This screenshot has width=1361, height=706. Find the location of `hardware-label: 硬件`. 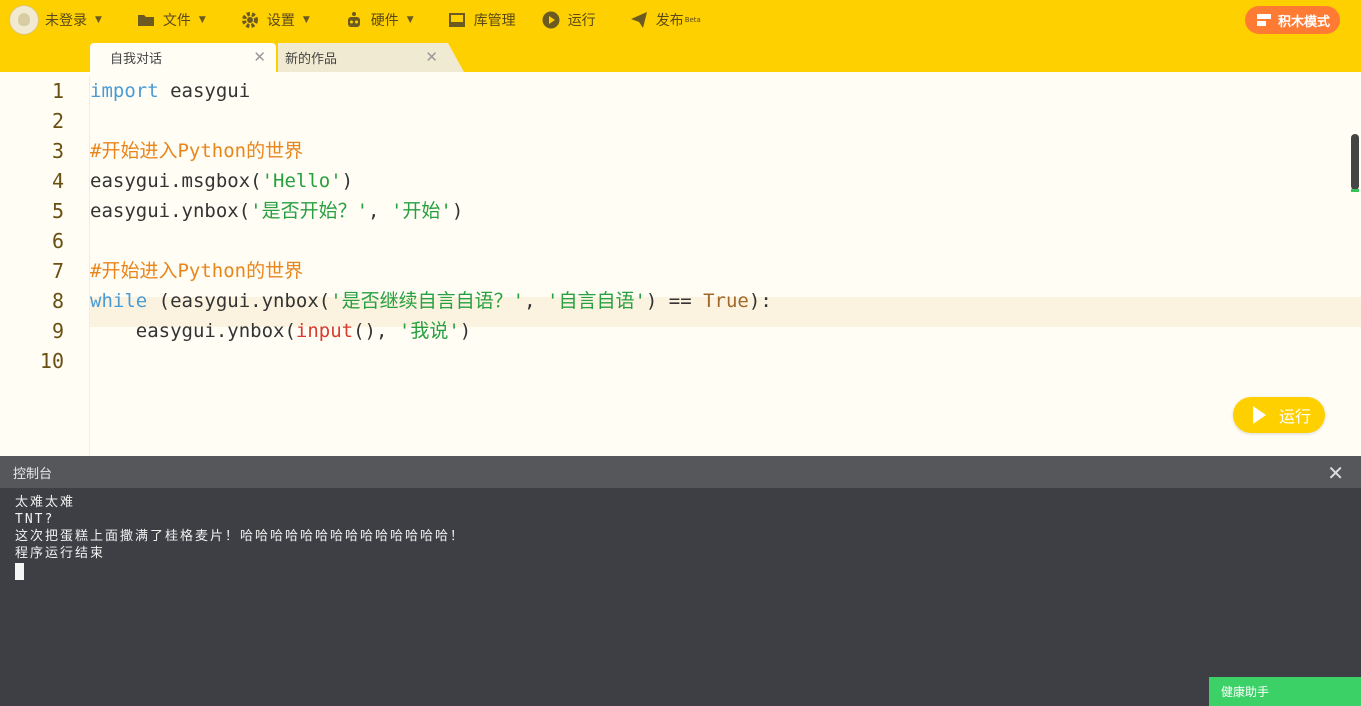

hardware-label: 硬件 is located at coordinates (384, 21).